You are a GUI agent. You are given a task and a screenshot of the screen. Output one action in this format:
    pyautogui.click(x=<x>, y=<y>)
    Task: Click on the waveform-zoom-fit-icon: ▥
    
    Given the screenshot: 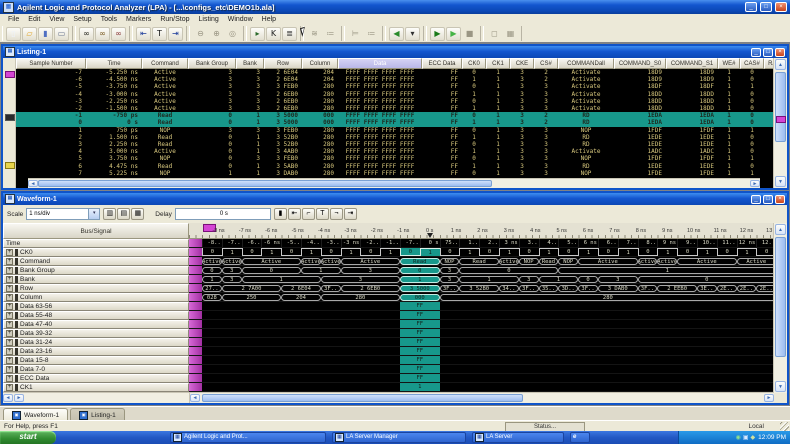 What is the action you would take?
    pyautogui.click(x=110, y=214)
    